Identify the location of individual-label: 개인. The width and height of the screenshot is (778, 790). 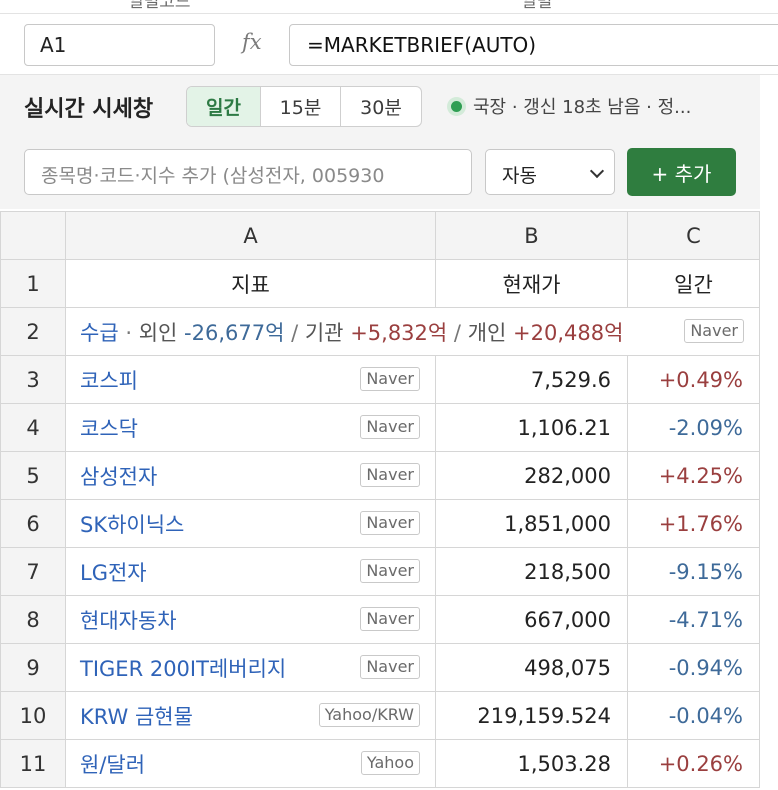
(487, 332).